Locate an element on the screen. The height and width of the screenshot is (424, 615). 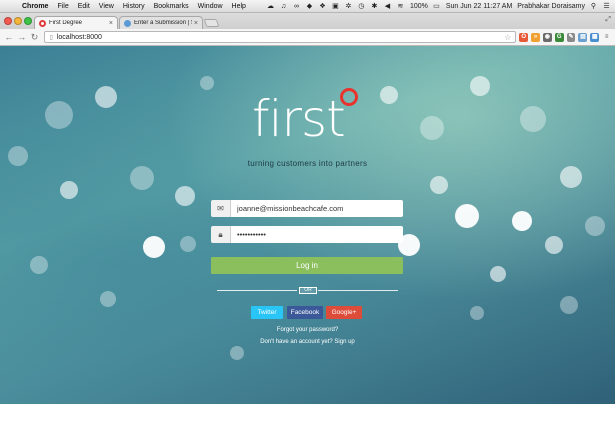
window-bottom-area is located at coordinates (307, 414).